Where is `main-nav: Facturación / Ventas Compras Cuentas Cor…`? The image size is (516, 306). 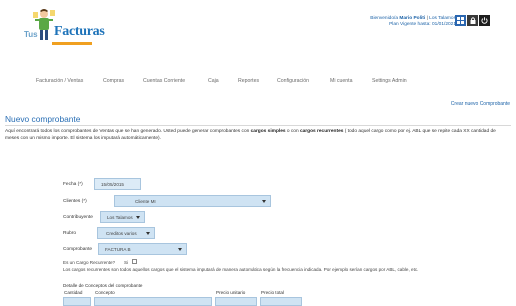 main-nav: Facturación / Ventas Compras Cuentas Cor… is located at coordinates (258, 83).